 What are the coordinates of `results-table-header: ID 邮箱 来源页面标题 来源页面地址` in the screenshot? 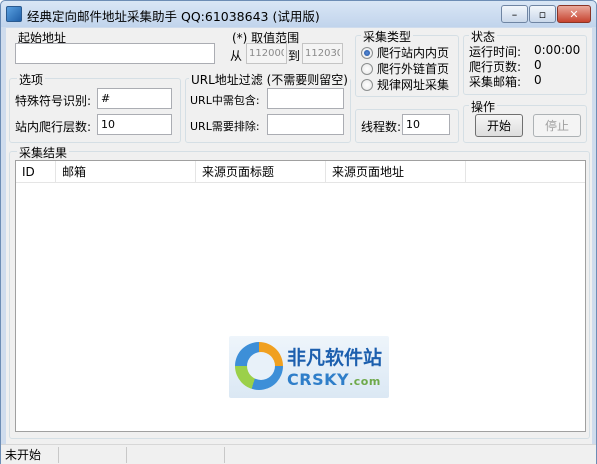 It's located at (300, 172).